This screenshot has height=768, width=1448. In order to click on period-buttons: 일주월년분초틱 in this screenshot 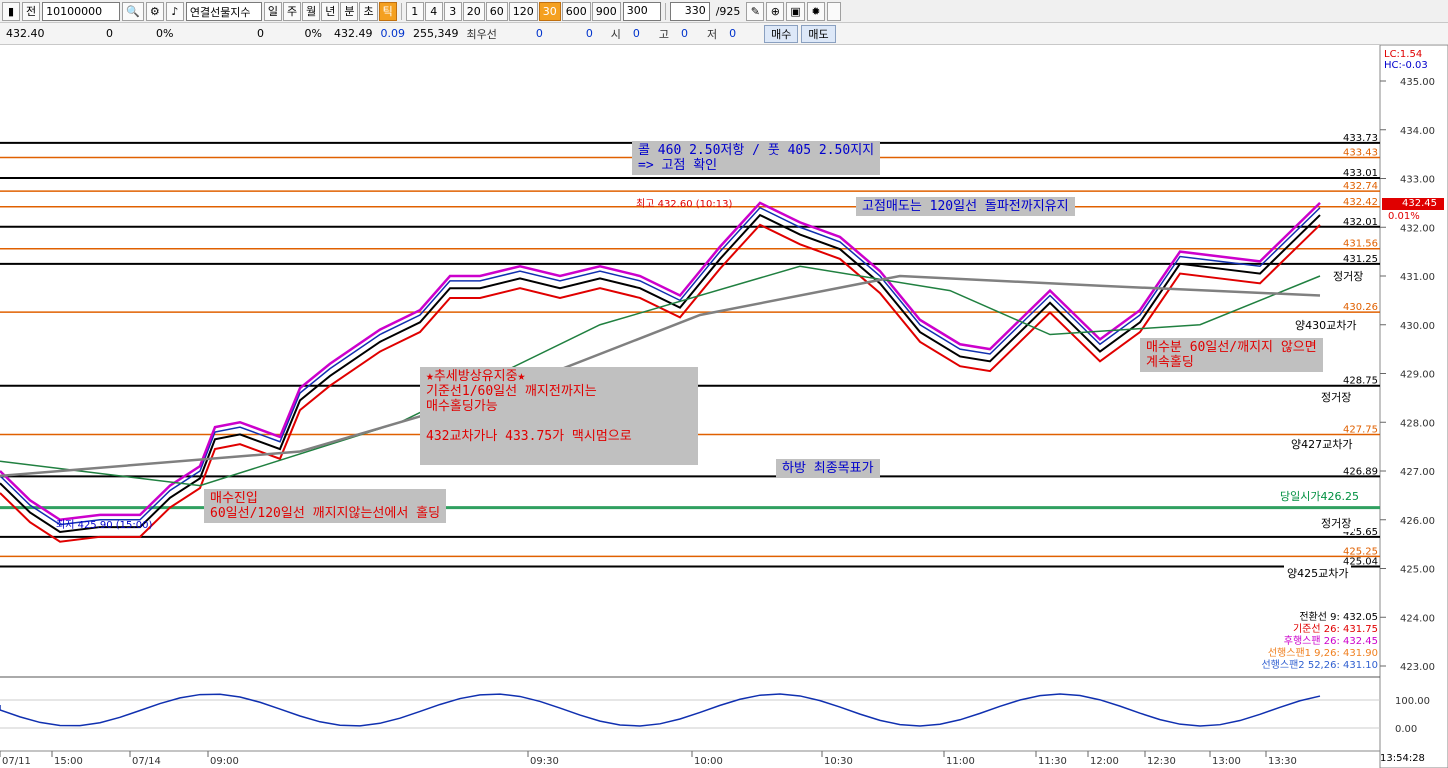, I will do `click(330, 11)`.